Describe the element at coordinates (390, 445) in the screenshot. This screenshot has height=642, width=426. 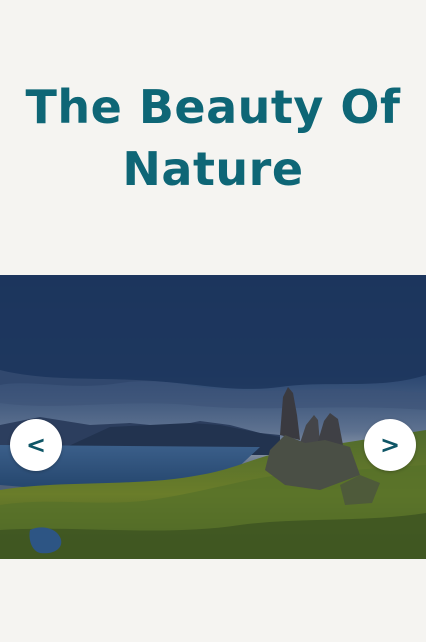
I see `next-slide-button: >` at that location.